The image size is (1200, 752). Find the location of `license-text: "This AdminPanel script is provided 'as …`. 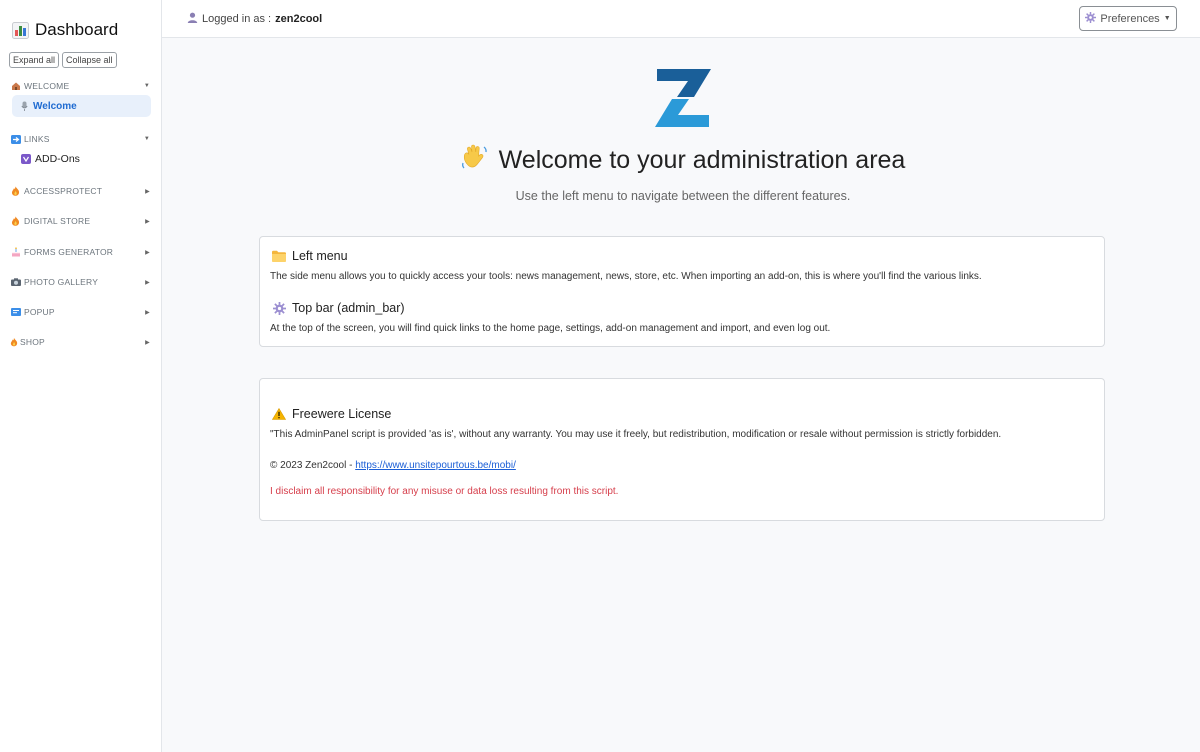

license-text: "This AdminPanel script is provided 'as … is located at coordinates (636, 434).